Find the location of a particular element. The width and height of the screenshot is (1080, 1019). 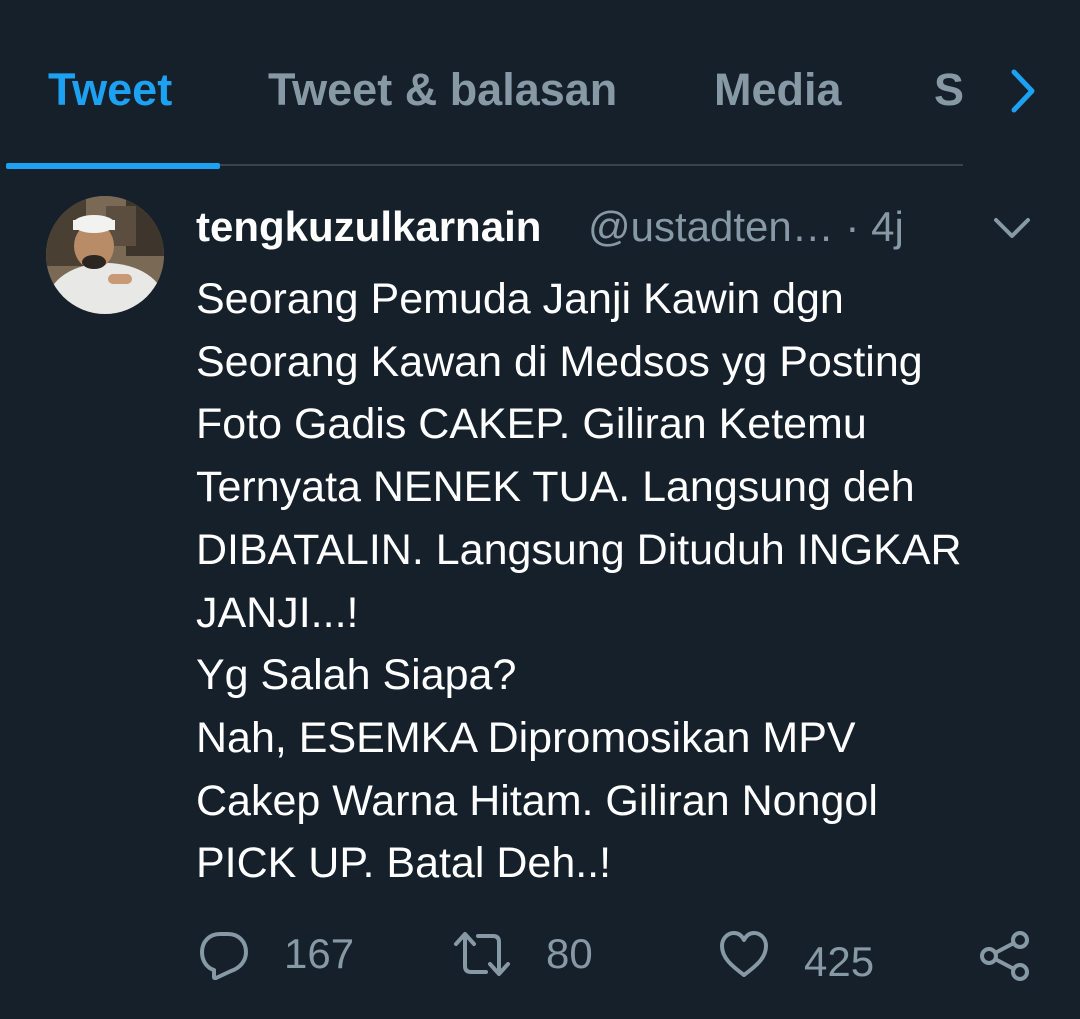

avatar is located at coordinates (105, 255).